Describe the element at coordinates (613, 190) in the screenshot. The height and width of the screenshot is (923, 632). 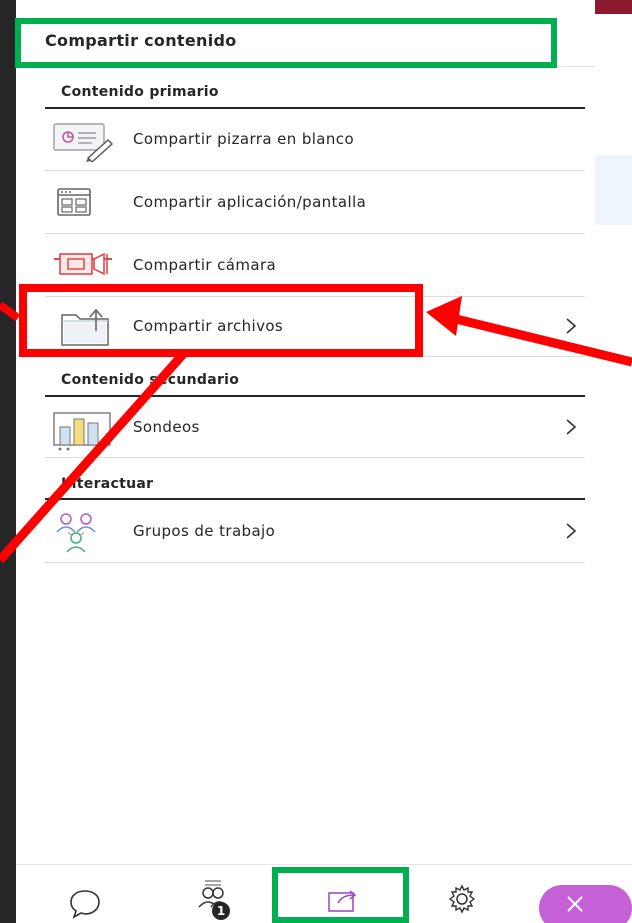
I see `right-content-highlight` at that location.